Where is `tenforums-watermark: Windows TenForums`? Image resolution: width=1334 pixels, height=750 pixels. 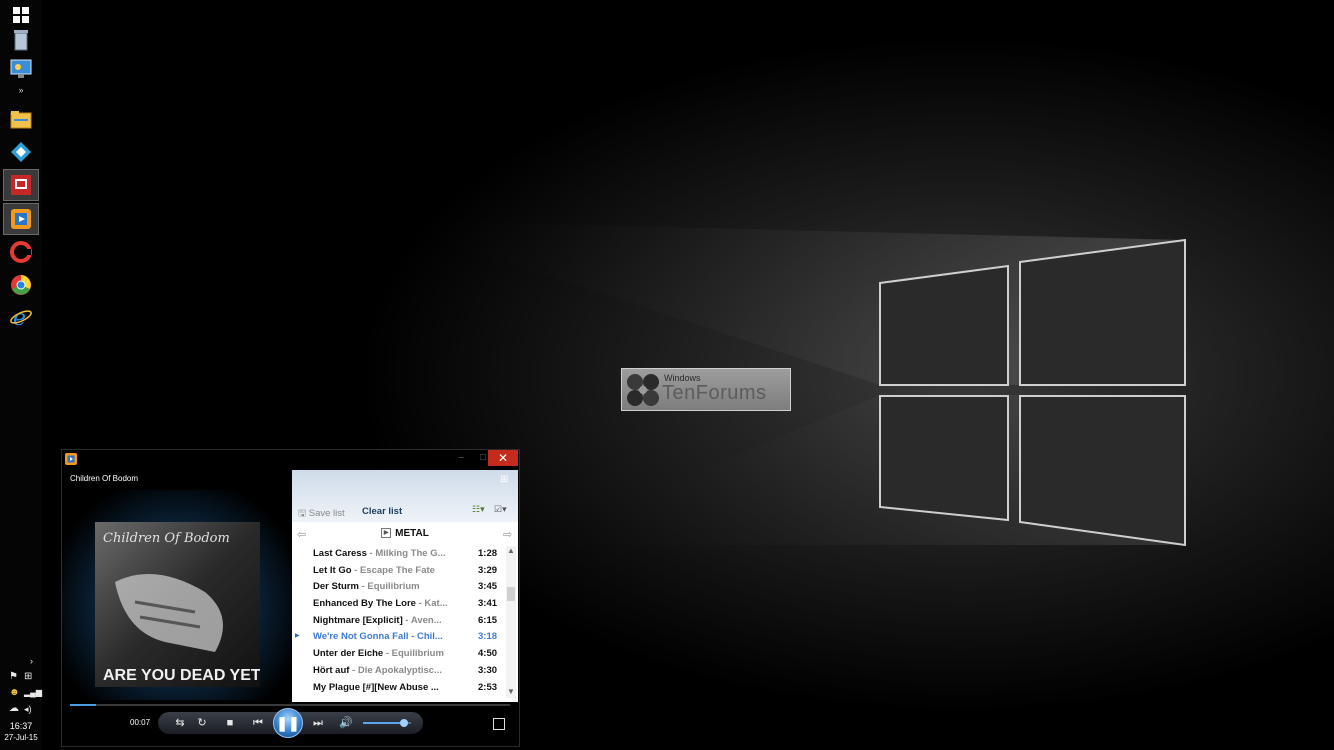
tenforums-watermark: Windows TenForums is located at coordinates (706, 389).